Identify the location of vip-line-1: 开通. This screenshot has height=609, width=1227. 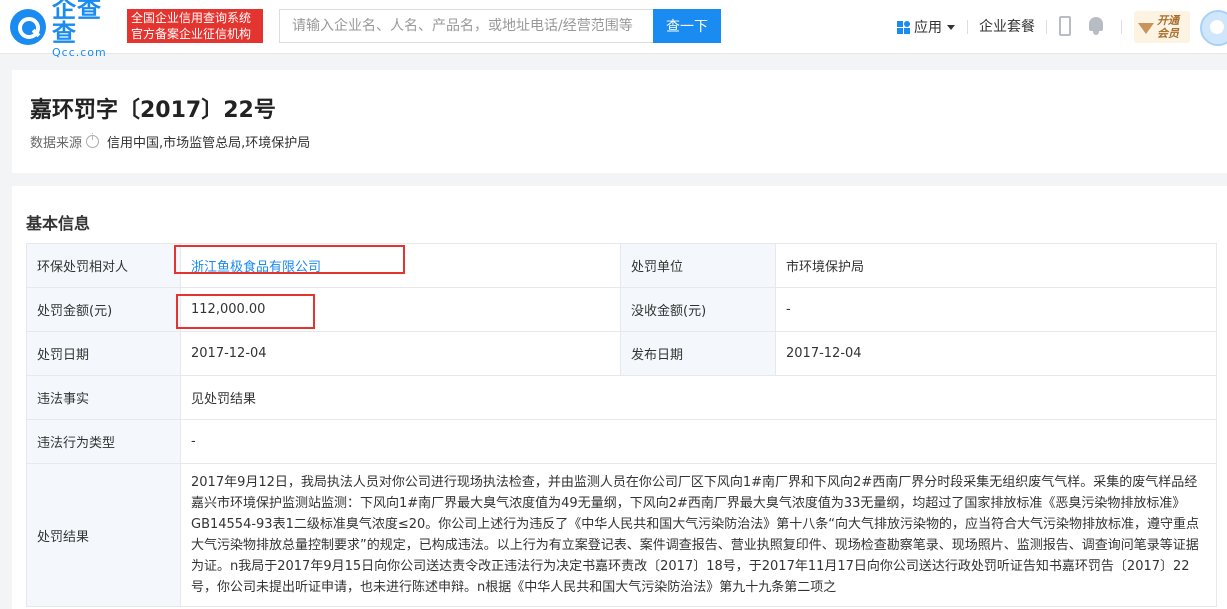
(1168, 20).